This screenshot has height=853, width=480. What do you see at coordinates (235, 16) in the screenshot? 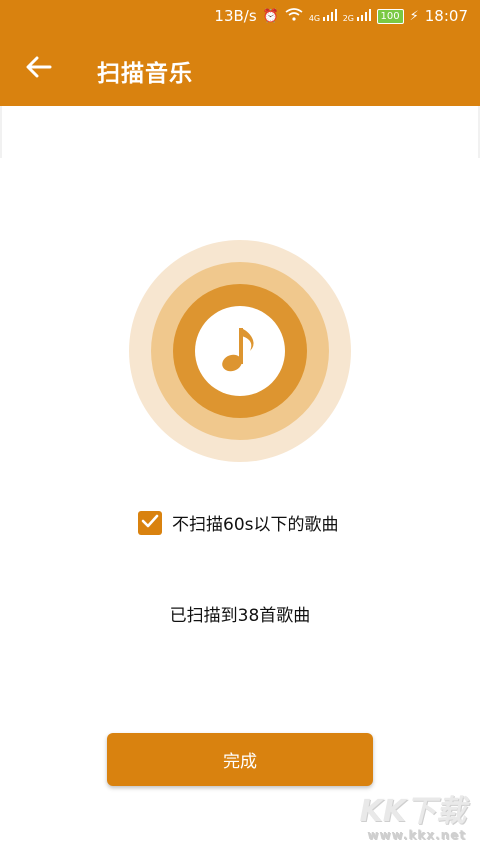
I see `net-speed: 13B/s` at bounding box center [235, 16].